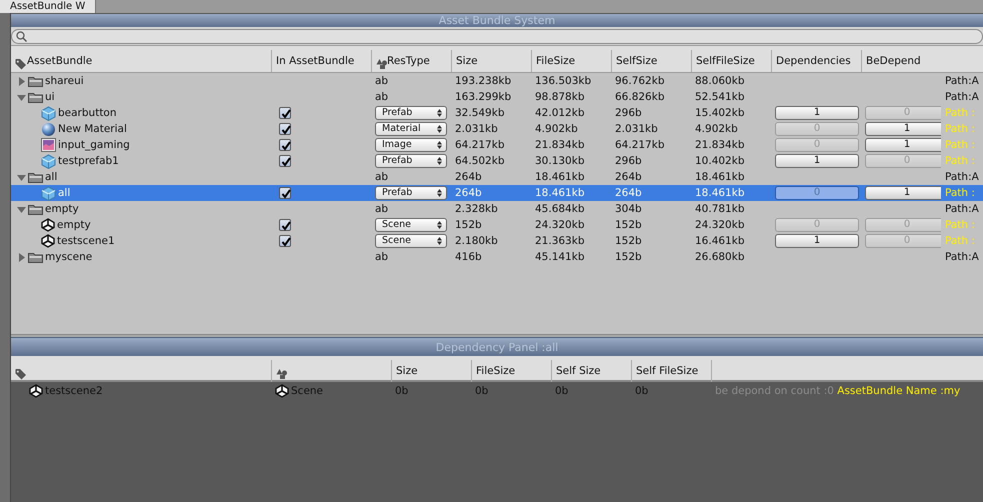  Describe the element at coordinates (563, 81) in the screenshot. I see `table-cell: 136.503kb` at that location.